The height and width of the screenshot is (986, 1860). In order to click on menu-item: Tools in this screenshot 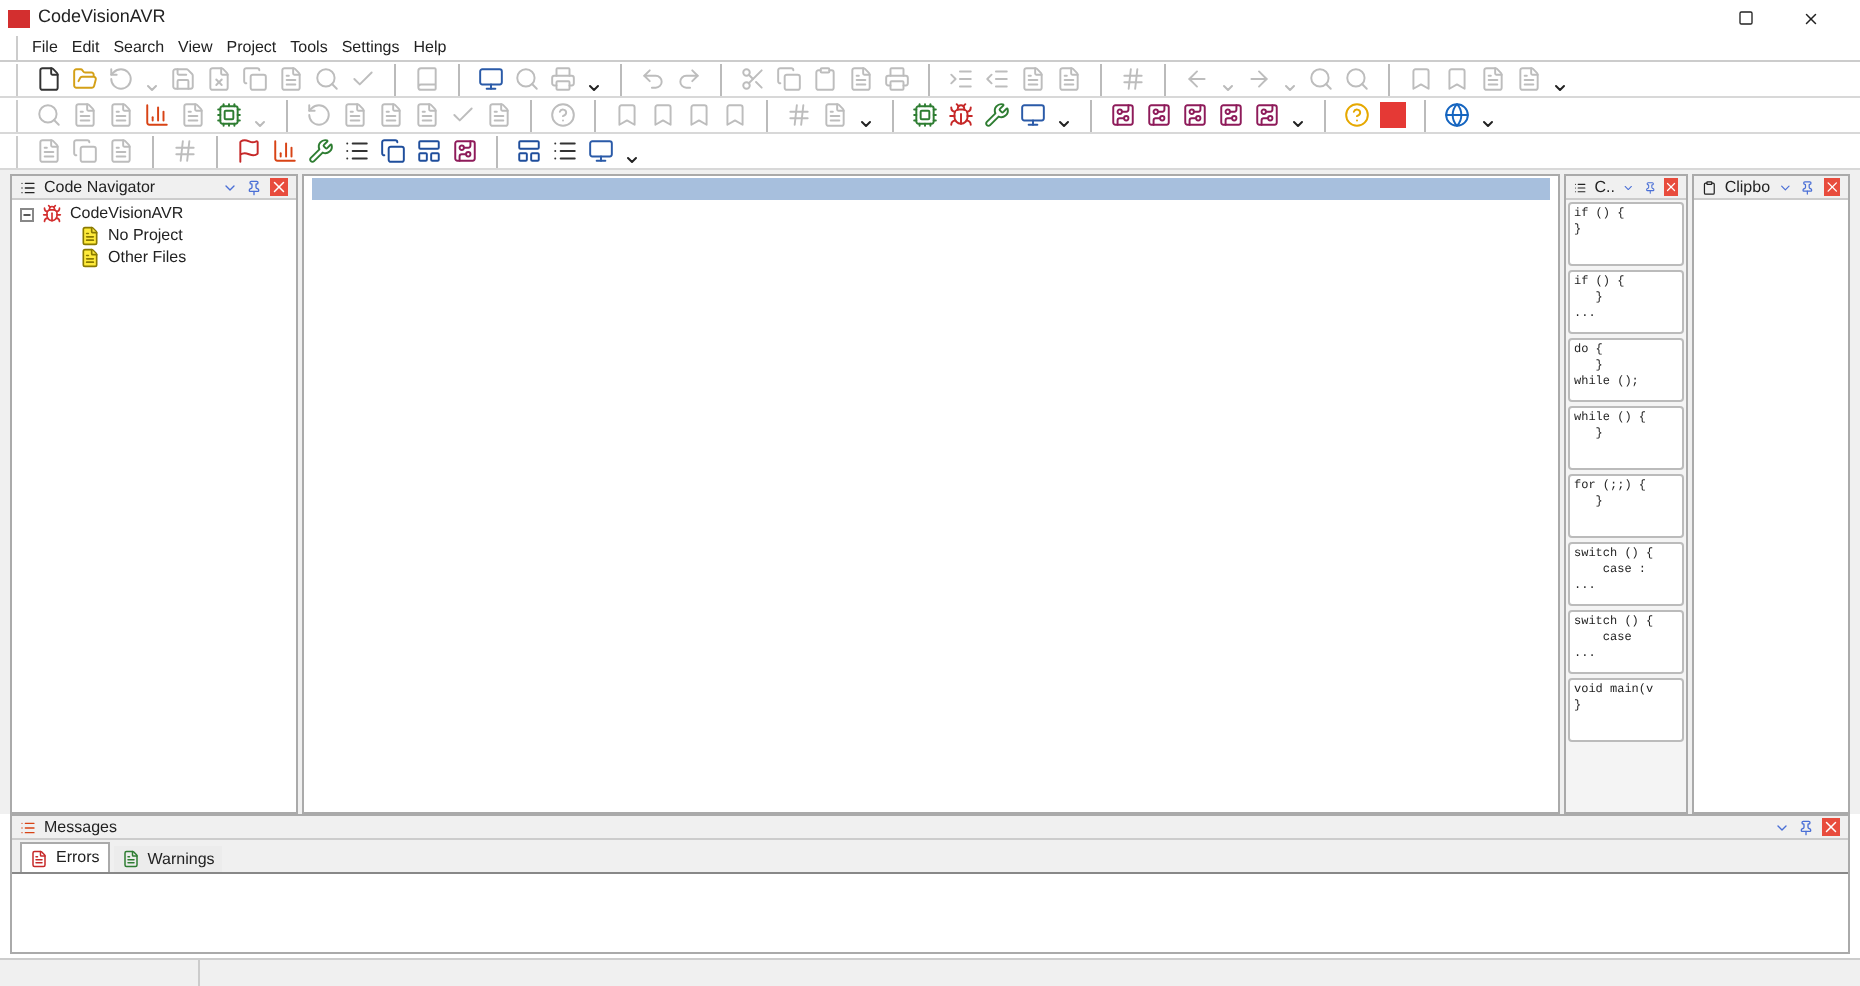, I will do `click(309, 48)`.